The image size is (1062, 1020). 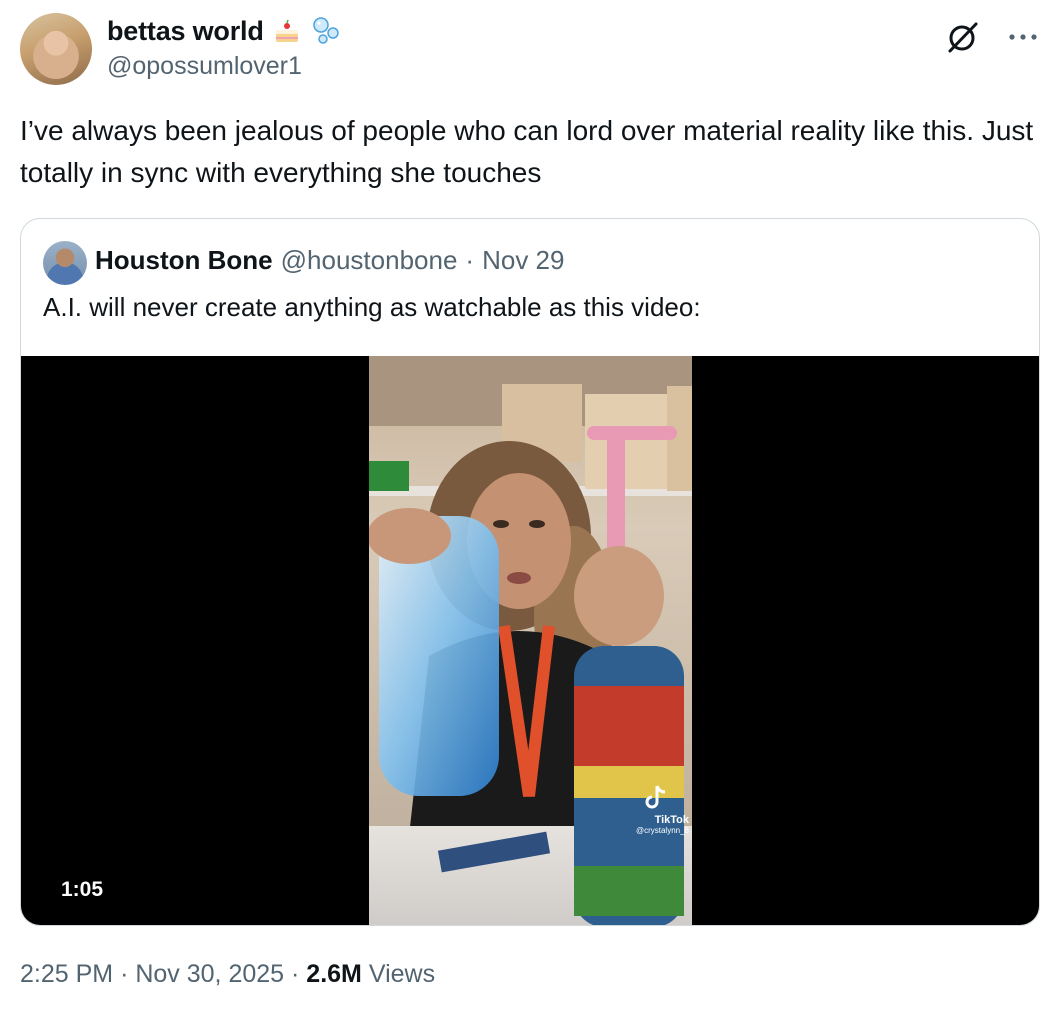 What do you see at coordinates (65, 263) in the screenshot?
I see `quoted-avatar` at bounding box center [65, 263].